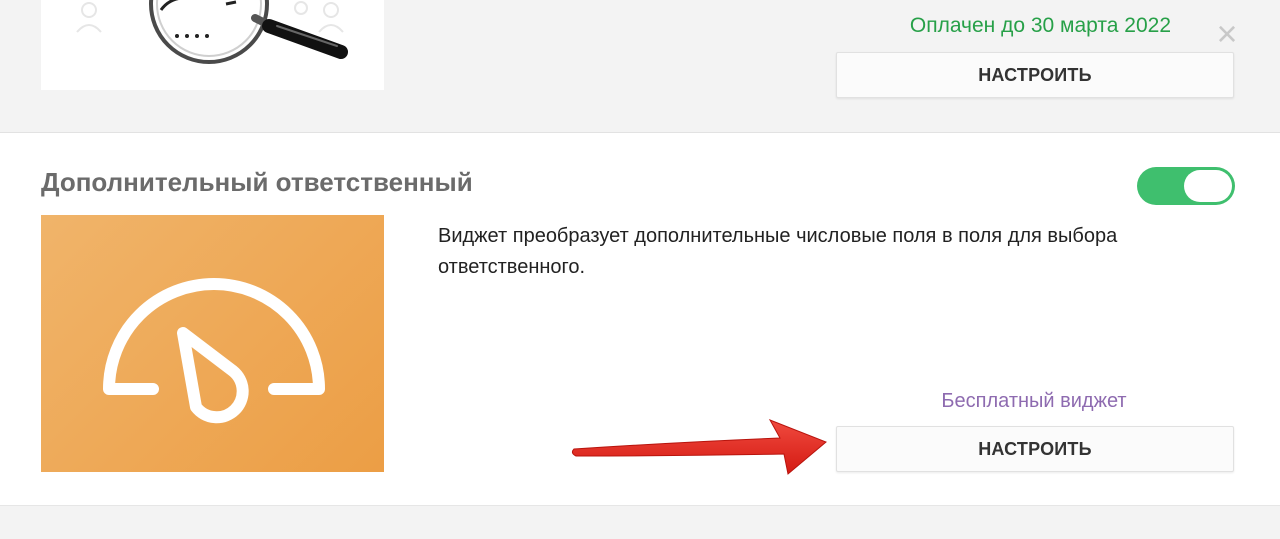 The height and width of the screenshot is (539, 1280). What do you see at coordinates (699, 447) in the screenshot?
I see `annotation-arrow-icon` at bounding box center [699, 447].